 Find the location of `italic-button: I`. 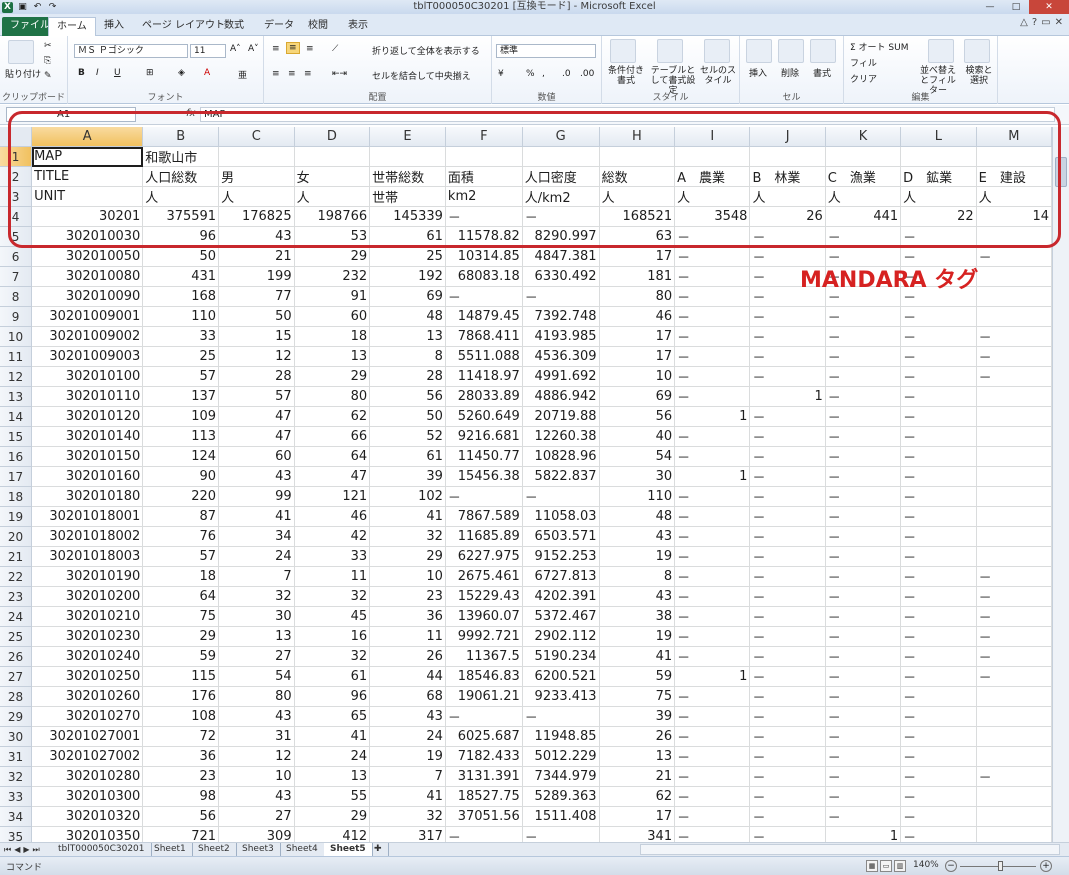

italic-button: I is located at coordinates (97, 73).